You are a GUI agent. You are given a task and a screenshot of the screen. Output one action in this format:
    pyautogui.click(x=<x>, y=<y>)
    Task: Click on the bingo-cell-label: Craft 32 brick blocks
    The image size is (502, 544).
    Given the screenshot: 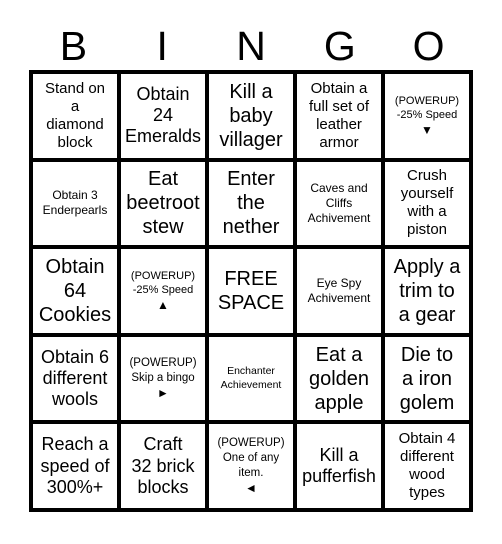 What is the action you would take?
    pyautogui.click(x=163, y=465)
    